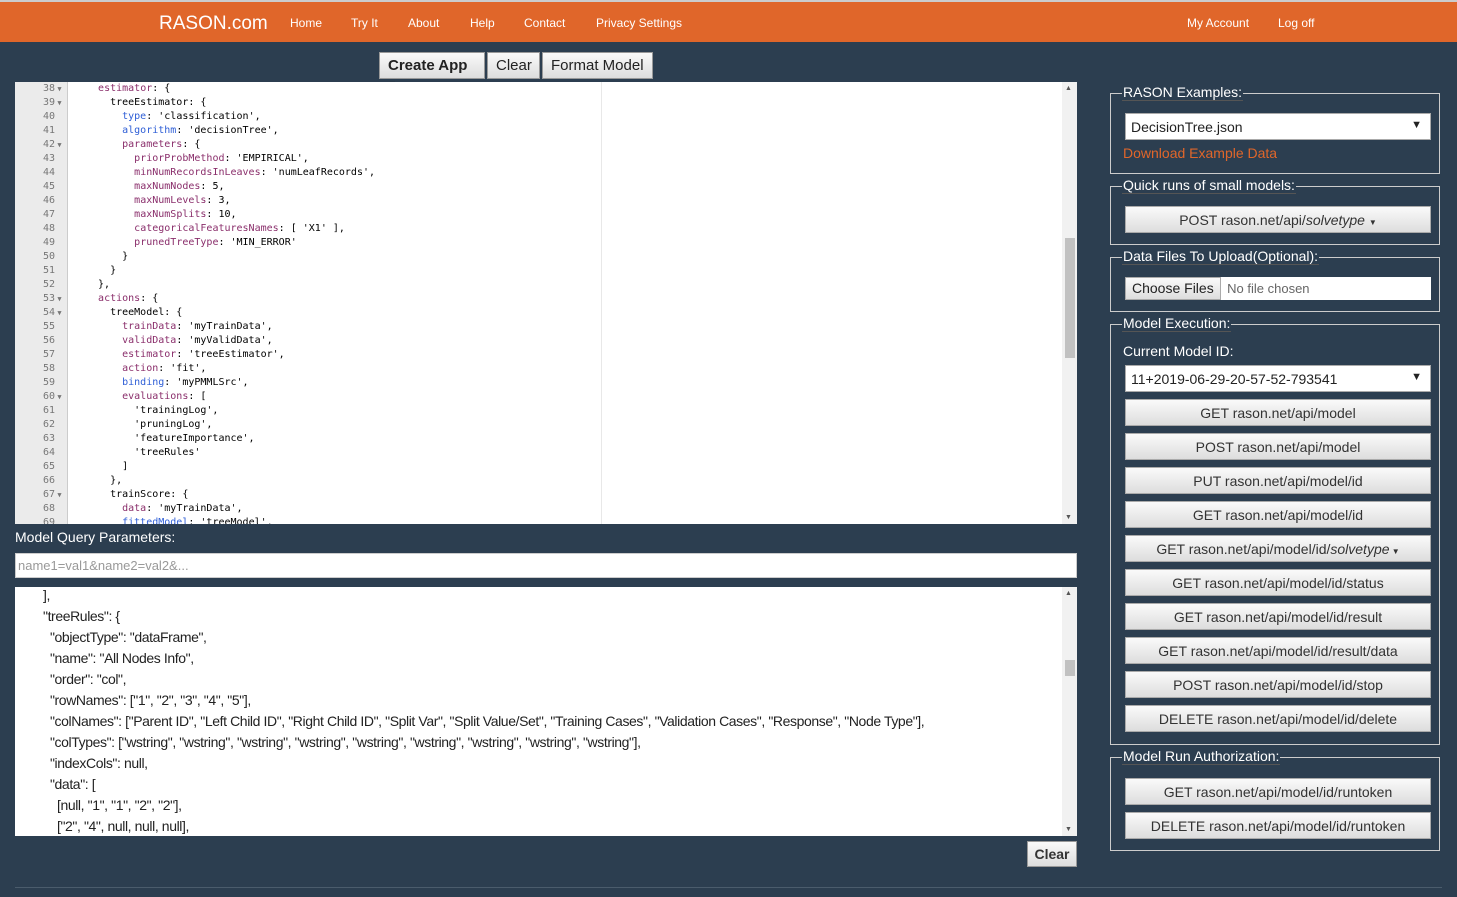  Describe the element at coordinates (152, 144) in the screenshot. I see `code-token: parameters` at that location.